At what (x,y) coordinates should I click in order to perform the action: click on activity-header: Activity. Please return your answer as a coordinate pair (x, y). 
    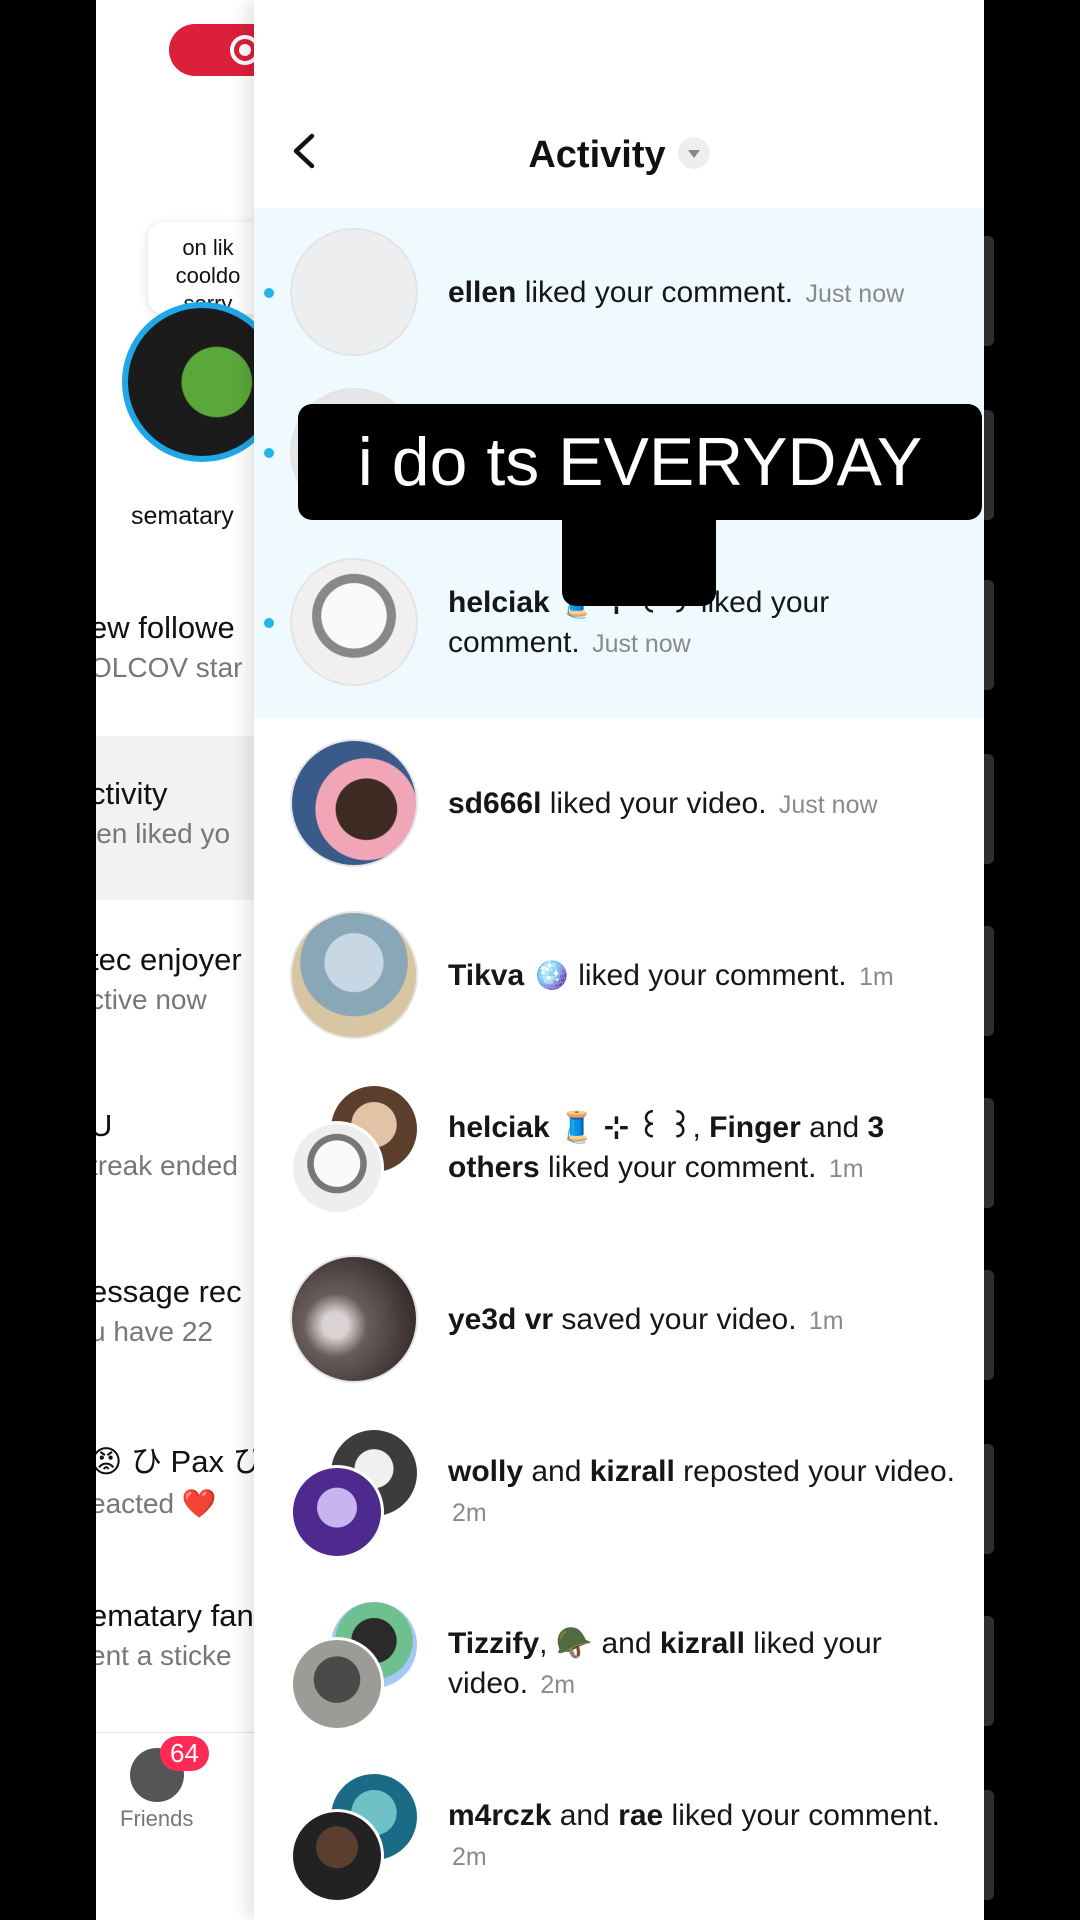
    Looking at the image, I should click on (619, 155).